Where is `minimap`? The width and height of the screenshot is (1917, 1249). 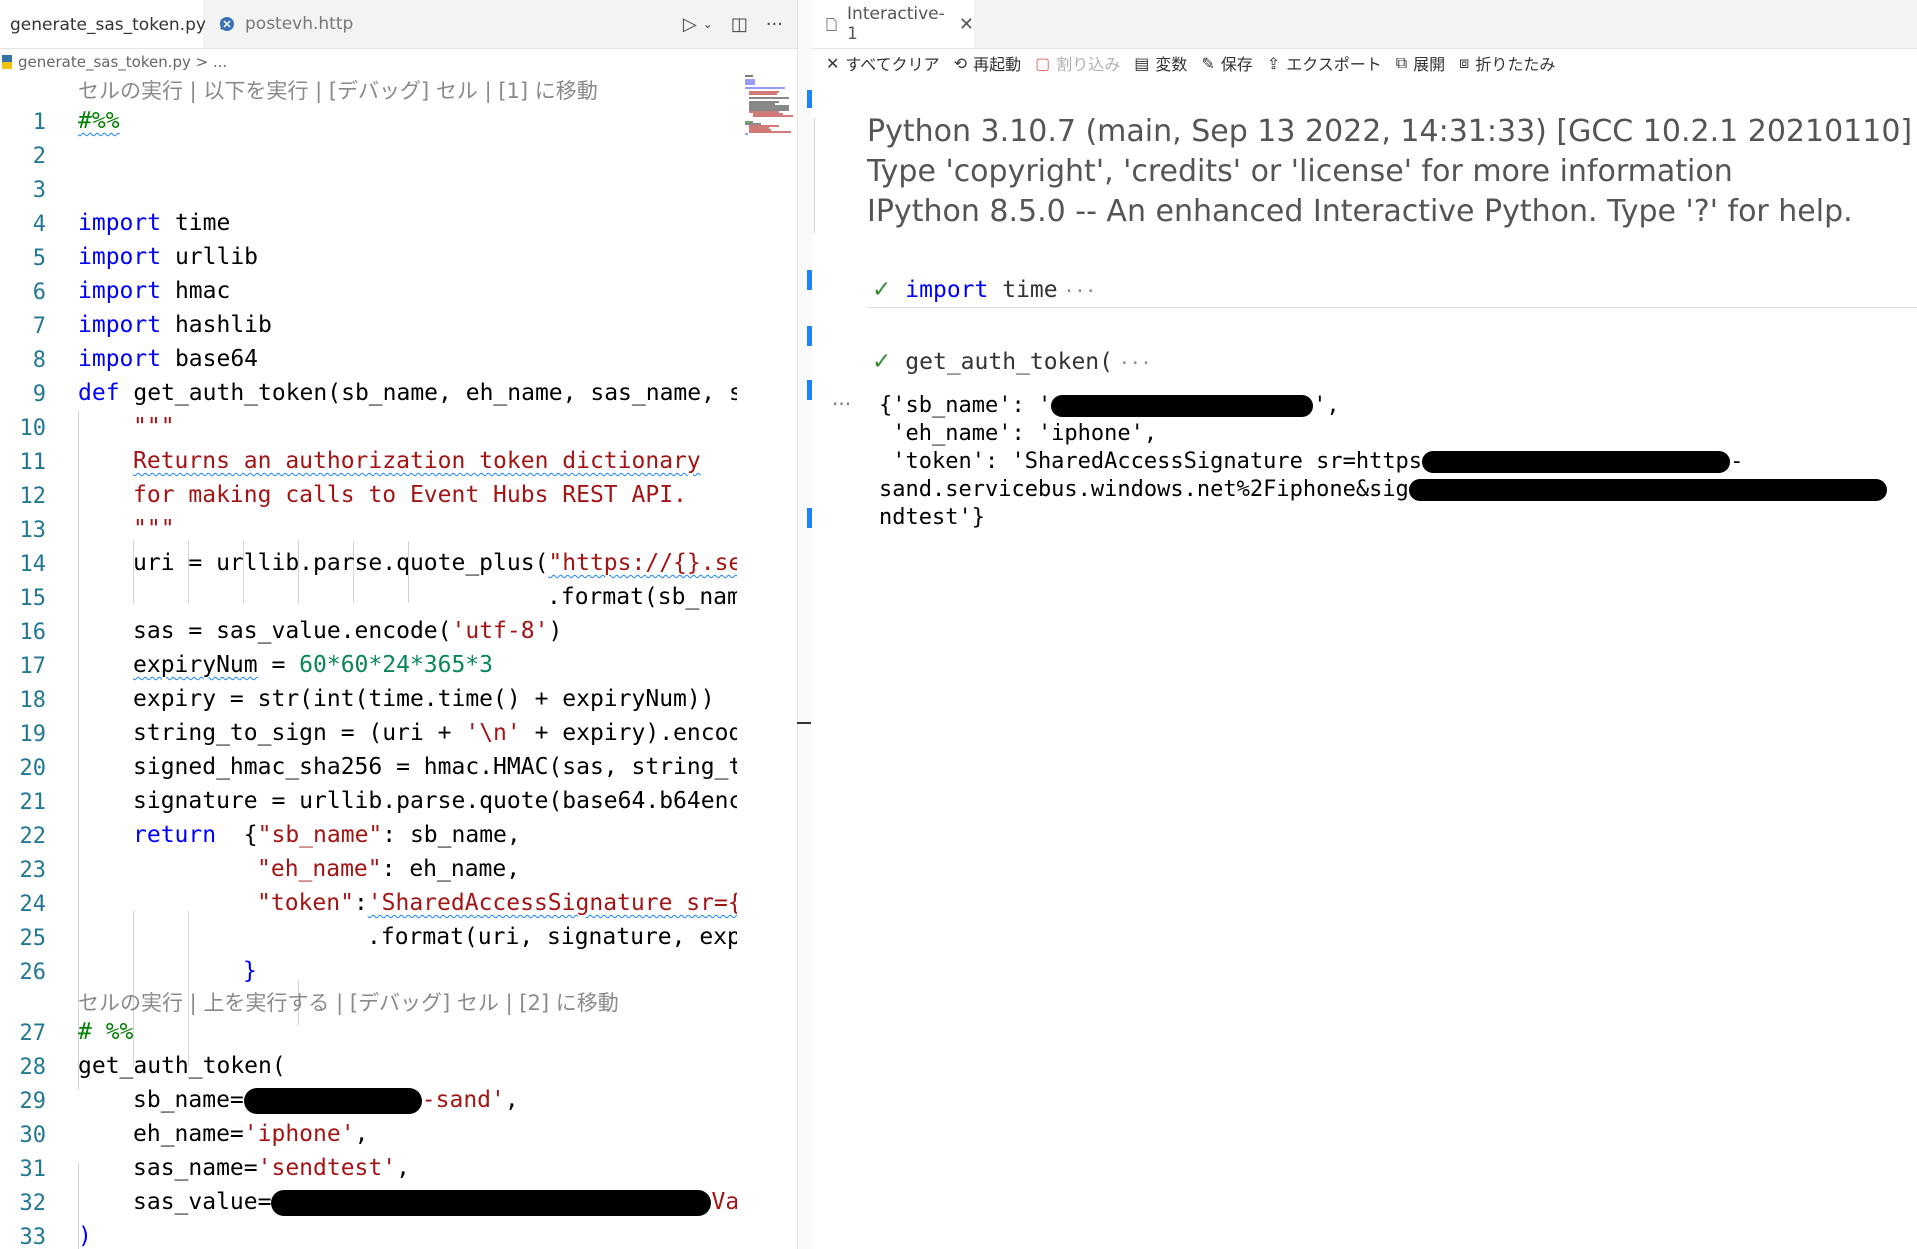 minimap is located at coordinates (767, 662).